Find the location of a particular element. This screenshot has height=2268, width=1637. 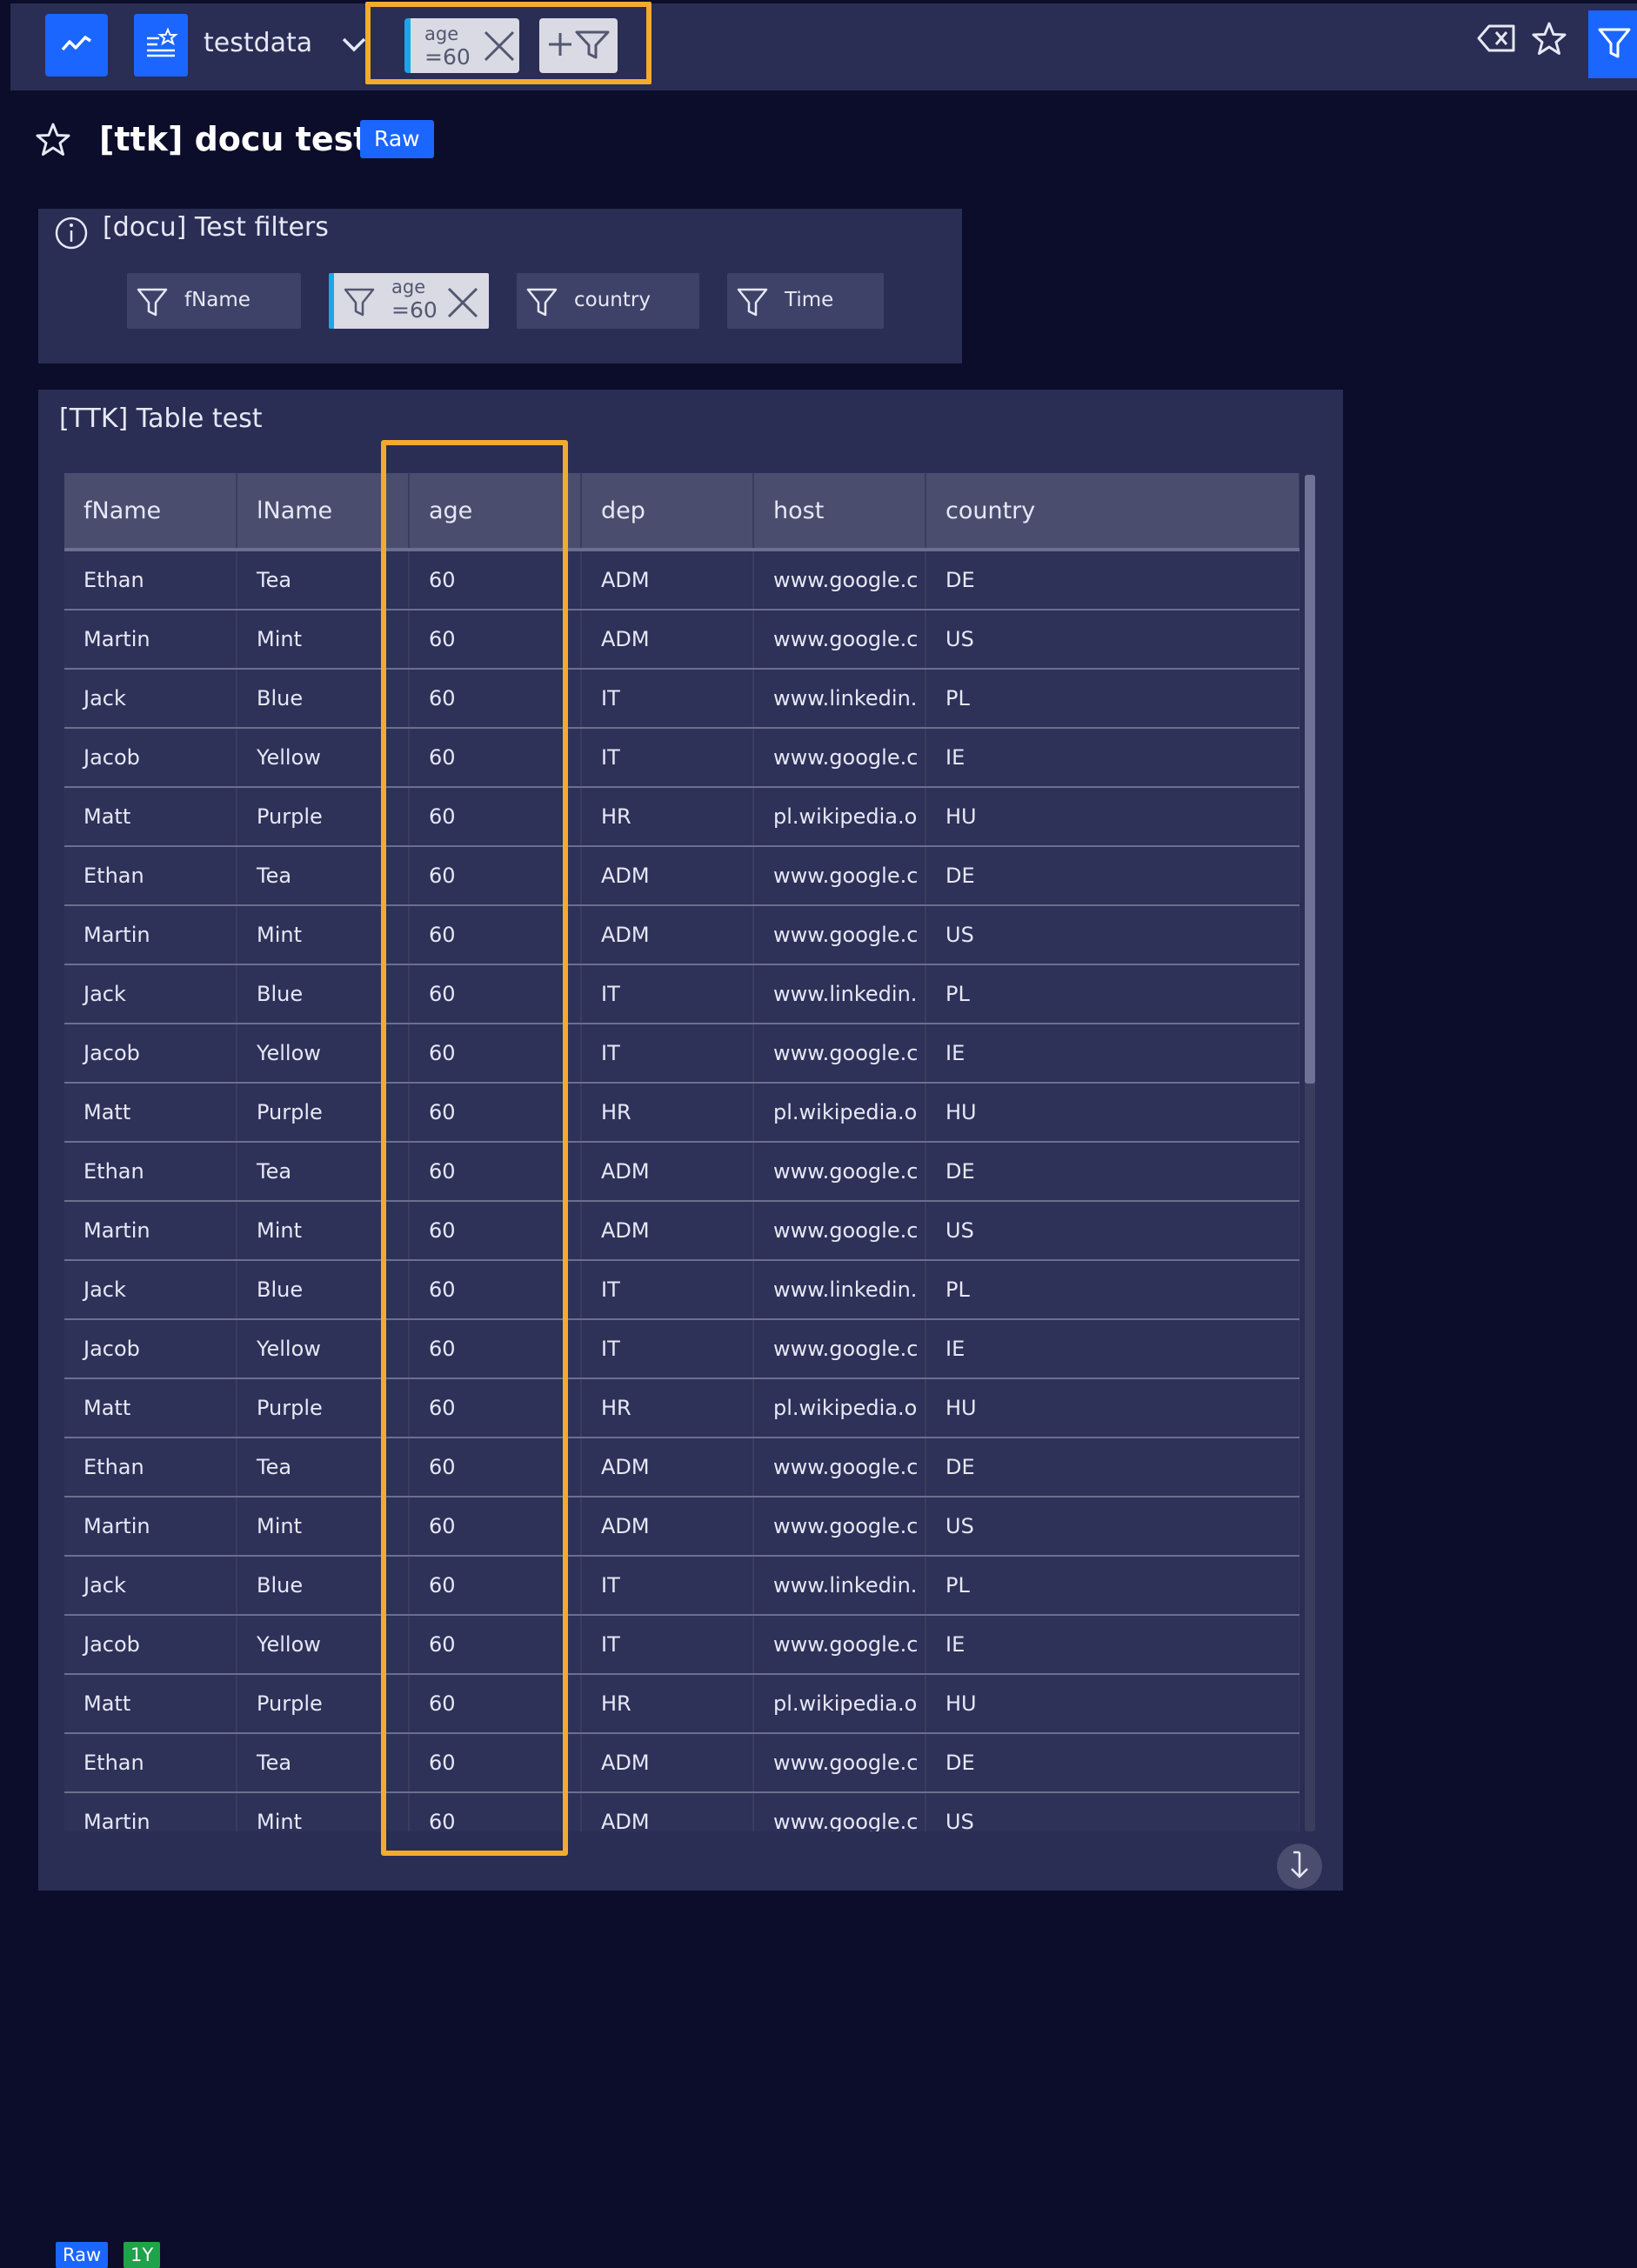

age-column-highlight-frame is located at coordinates (474, 1148).